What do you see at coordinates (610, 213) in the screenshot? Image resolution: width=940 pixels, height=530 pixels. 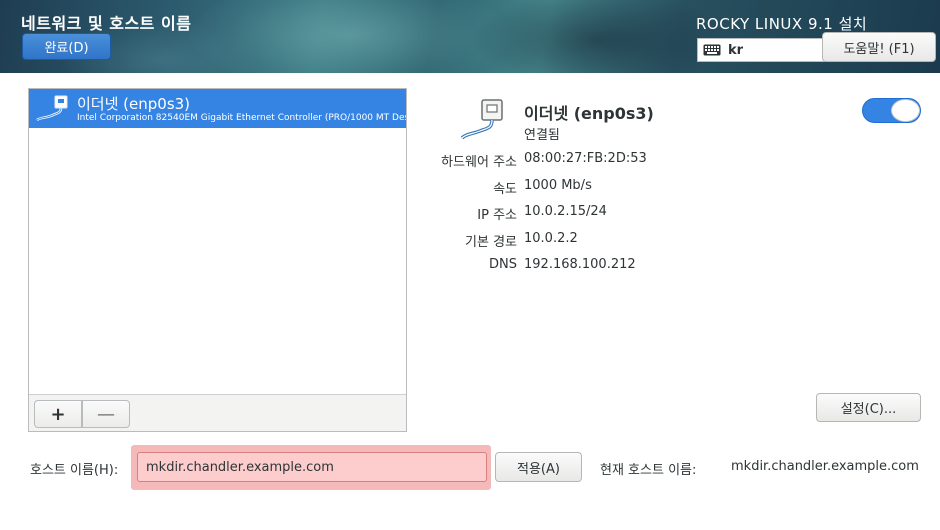 I see `info-row-ip-address: IP 주소 10.0.2.15/24` at bounding box center [610, 213].